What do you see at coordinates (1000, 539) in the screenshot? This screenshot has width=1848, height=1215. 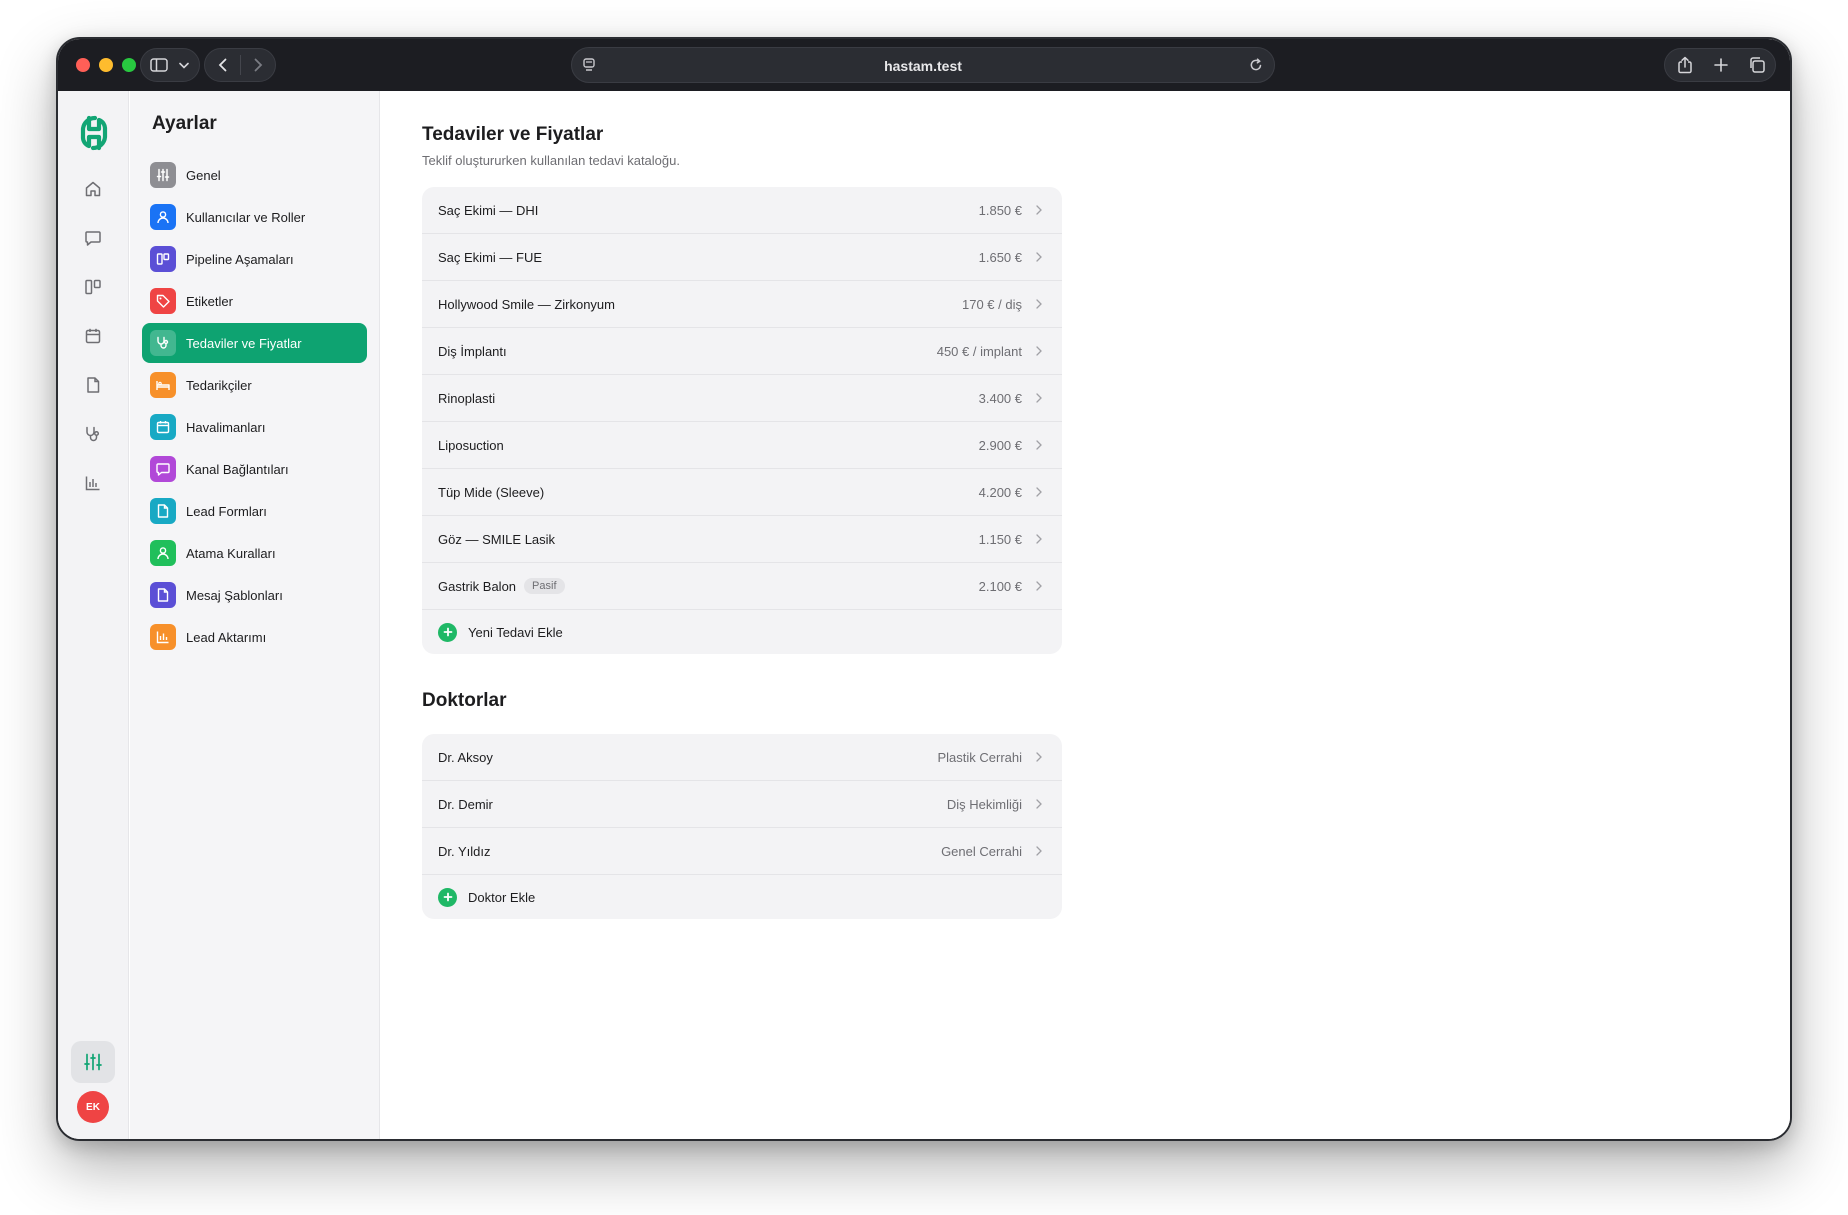 I see `treatment-row-value: 1.150 €` at bounding box center [1000, 539].